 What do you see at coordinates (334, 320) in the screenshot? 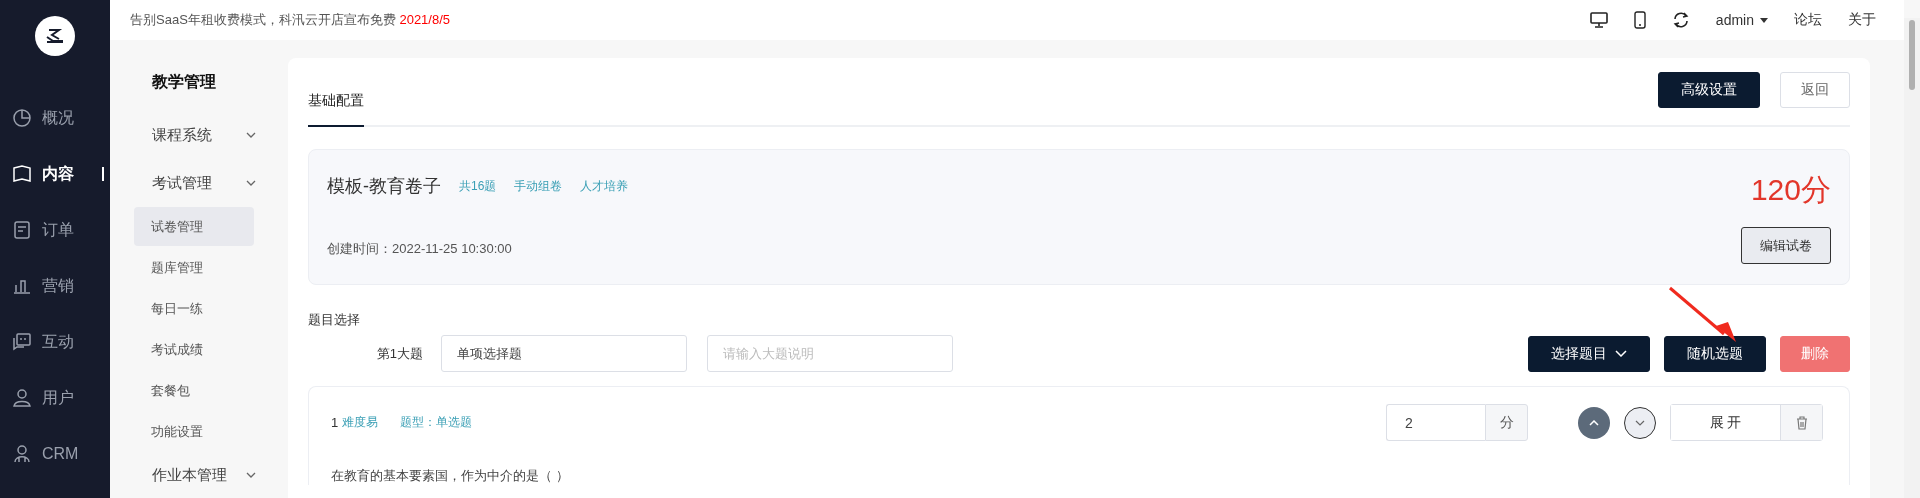
I see `section-title: 题目选择` at bounding box center [334, 320].